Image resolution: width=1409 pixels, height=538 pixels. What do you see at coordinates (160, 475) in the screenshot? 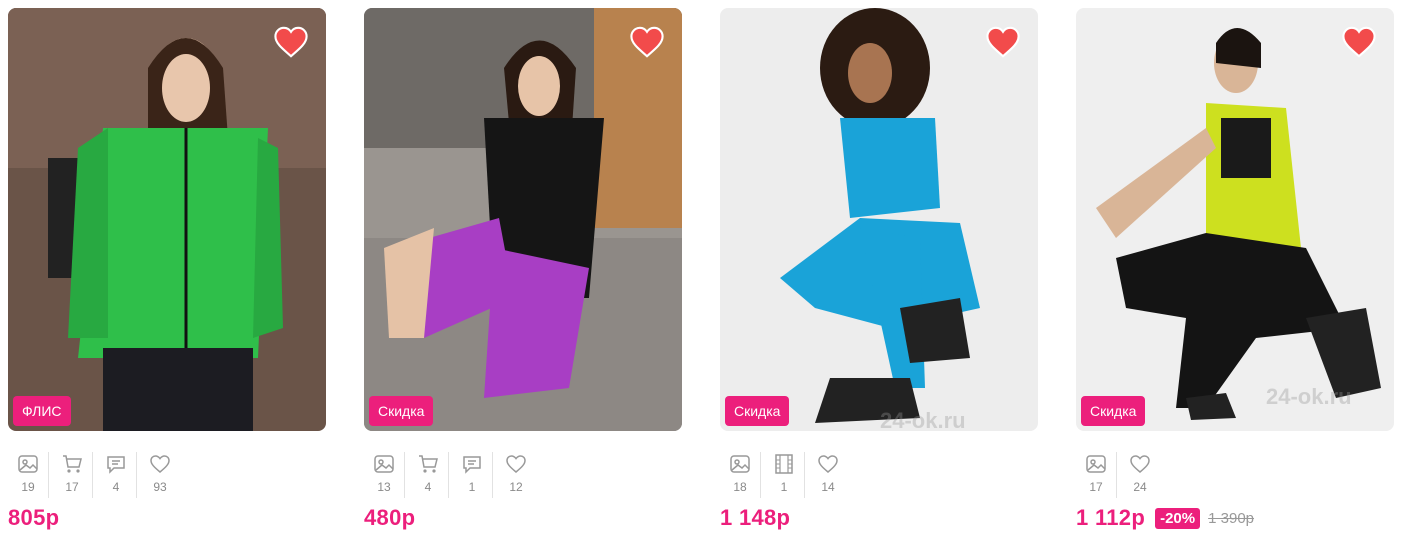
I see `stat-likes: 93` at bounding box center [160, 475].